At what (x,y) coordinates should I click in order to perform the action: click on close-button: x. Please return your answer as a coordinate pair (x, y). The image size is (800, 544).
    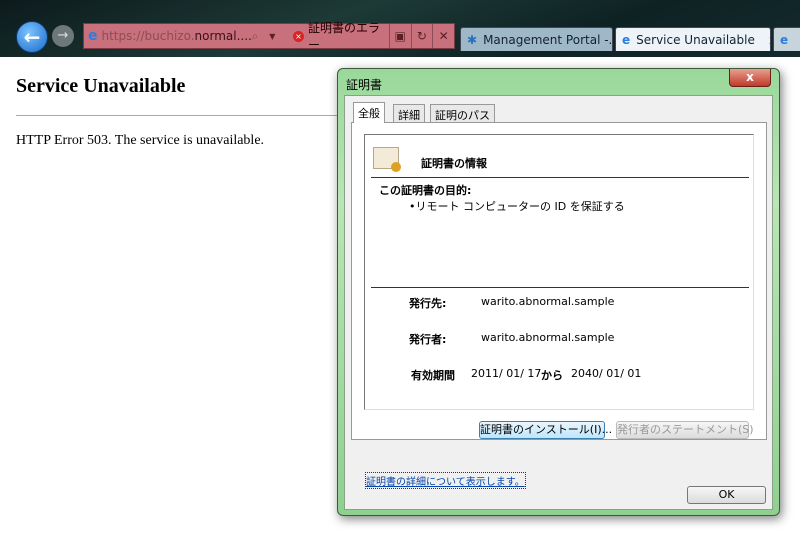
    Looking at the image, I should click on (750, 78).